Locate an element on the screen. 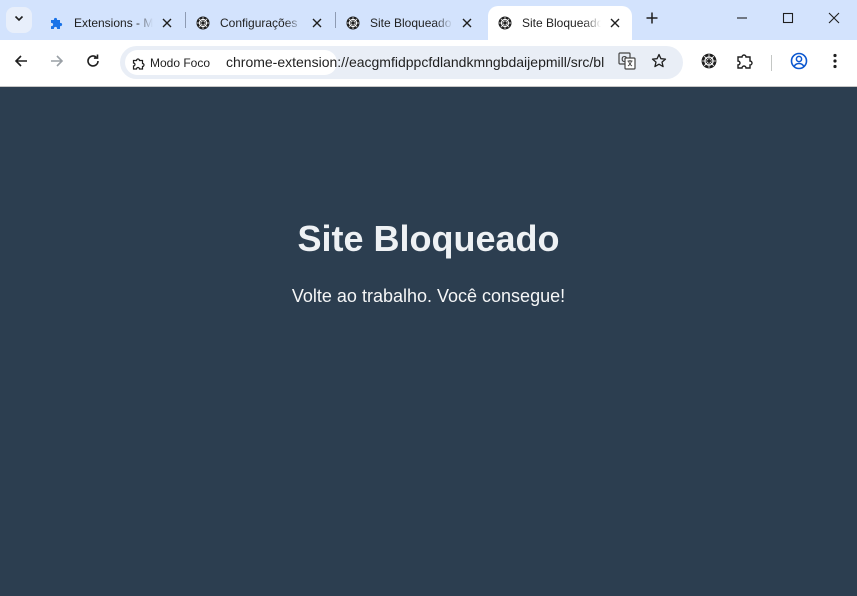 The width and height of the screenshot is (857, 596). profile-button is located at coordinates (799, 63).